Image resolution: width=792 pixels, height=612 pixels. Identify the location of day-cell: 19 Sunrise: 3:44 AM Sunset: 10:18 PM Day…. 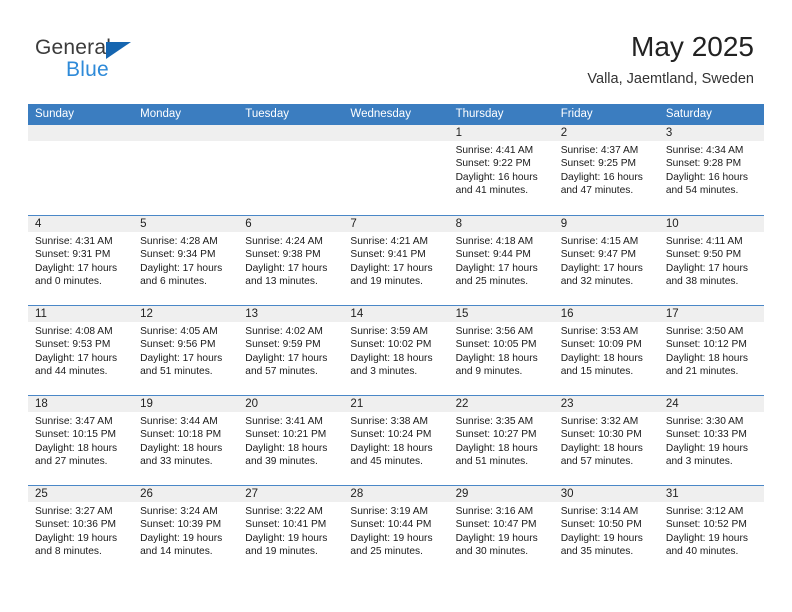
(186, 440).